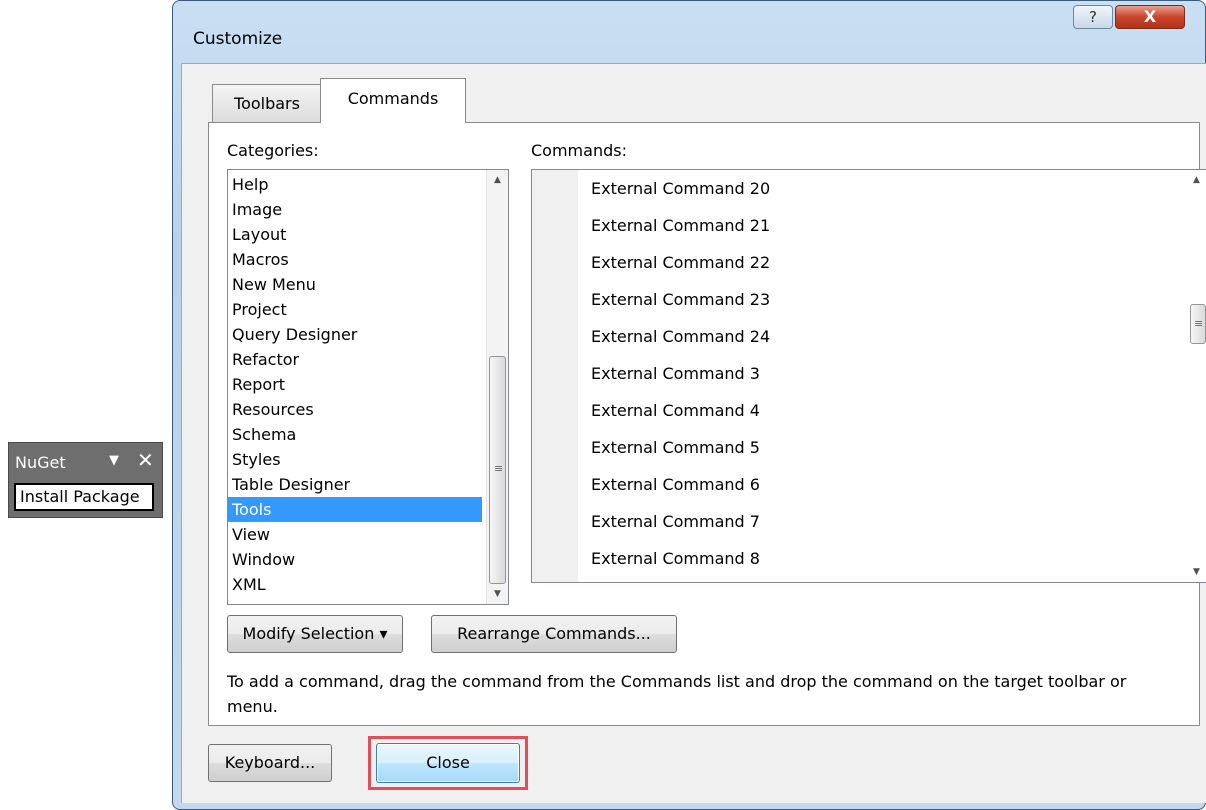  Describe the element at coordinates (883, 410) in the screenshot. I see `list-item: External Command 4` at that location.